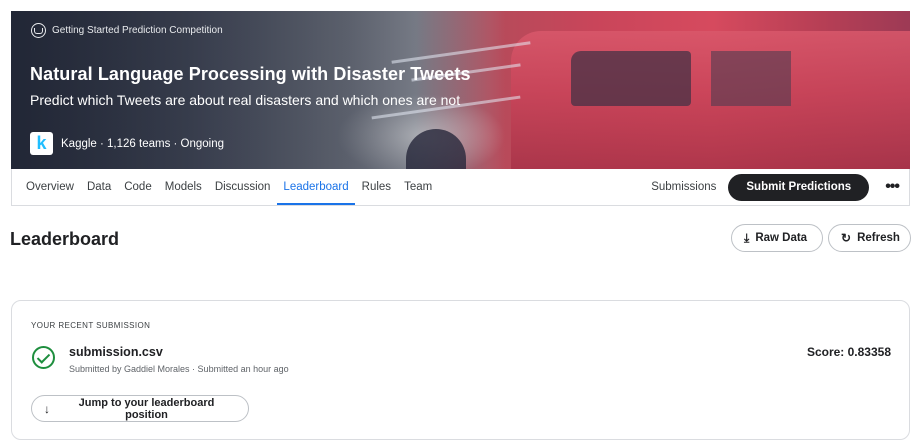 This screenshot has width=921, height=445. Describe the element at coordinates (316, 187) in the screenshot. I see `tab-leaderboard: Leaderboard` at that location.